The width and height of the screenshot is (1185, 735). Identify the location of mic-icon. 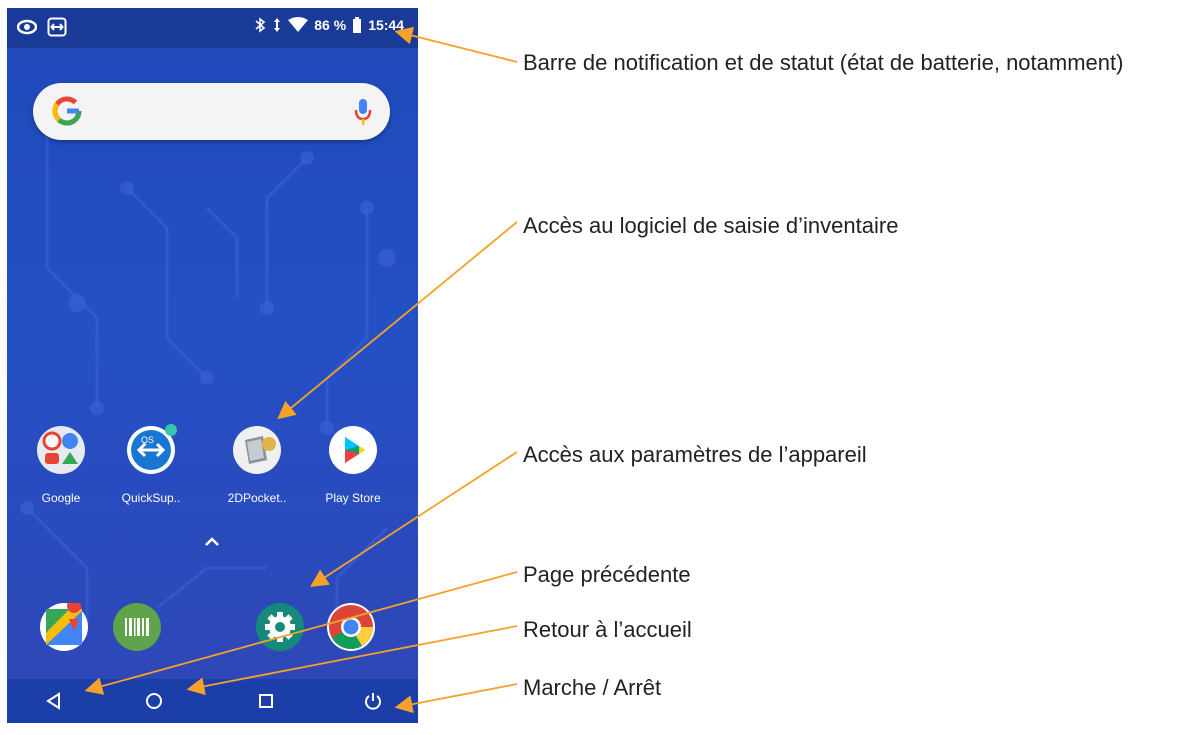
(363, 112).